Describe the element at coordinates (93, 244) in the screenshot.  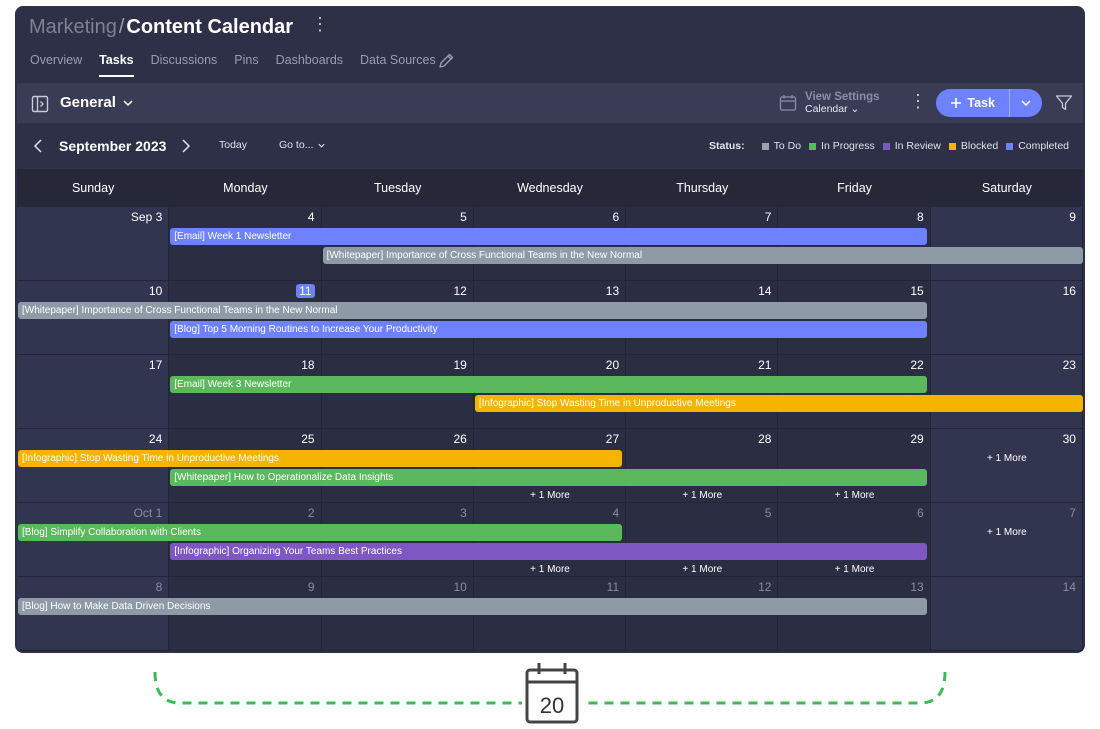
I see `calendar-day-cell: Sep 3` at that location.